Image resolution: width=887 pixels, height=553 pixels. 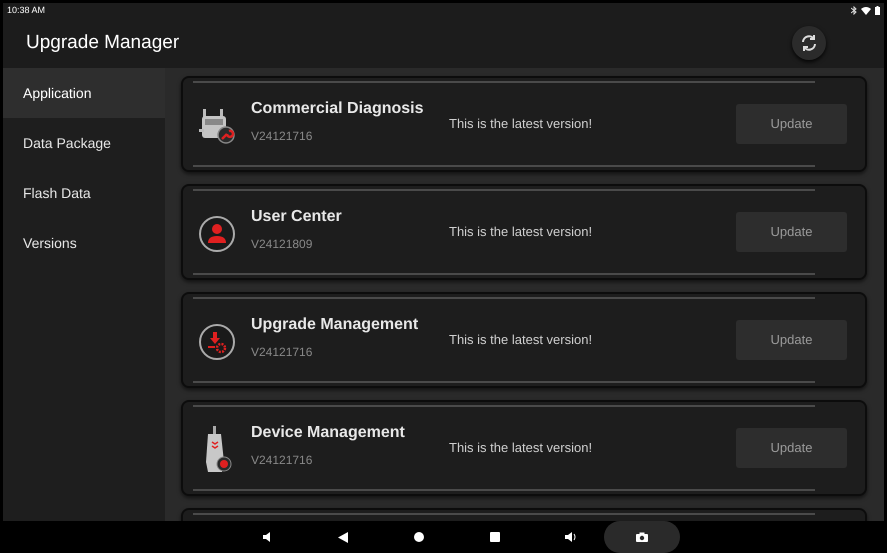 What do you see at coordinates (337, 109) in the screenshot?
I see `app-name: Commercial Diagnosis` at bounding box center [337, 109].